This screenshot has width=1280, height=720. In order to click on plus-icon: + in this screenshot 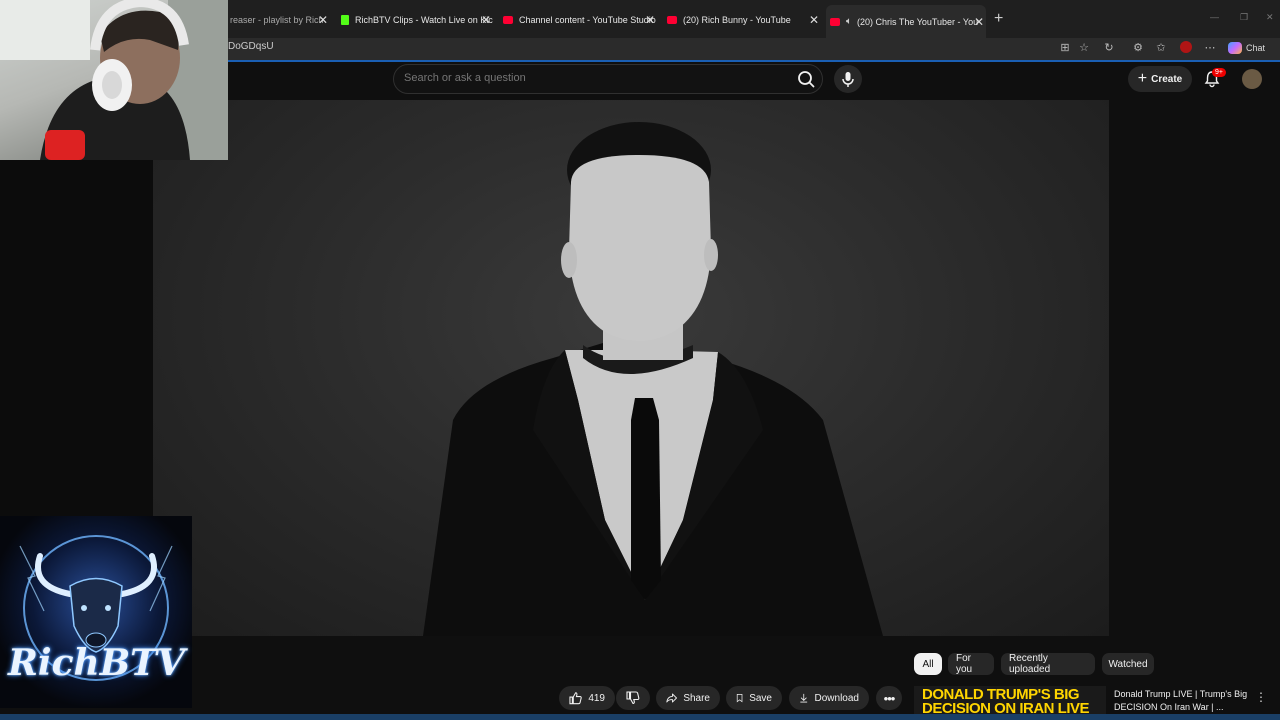, I will do `click(1142, 78)`.